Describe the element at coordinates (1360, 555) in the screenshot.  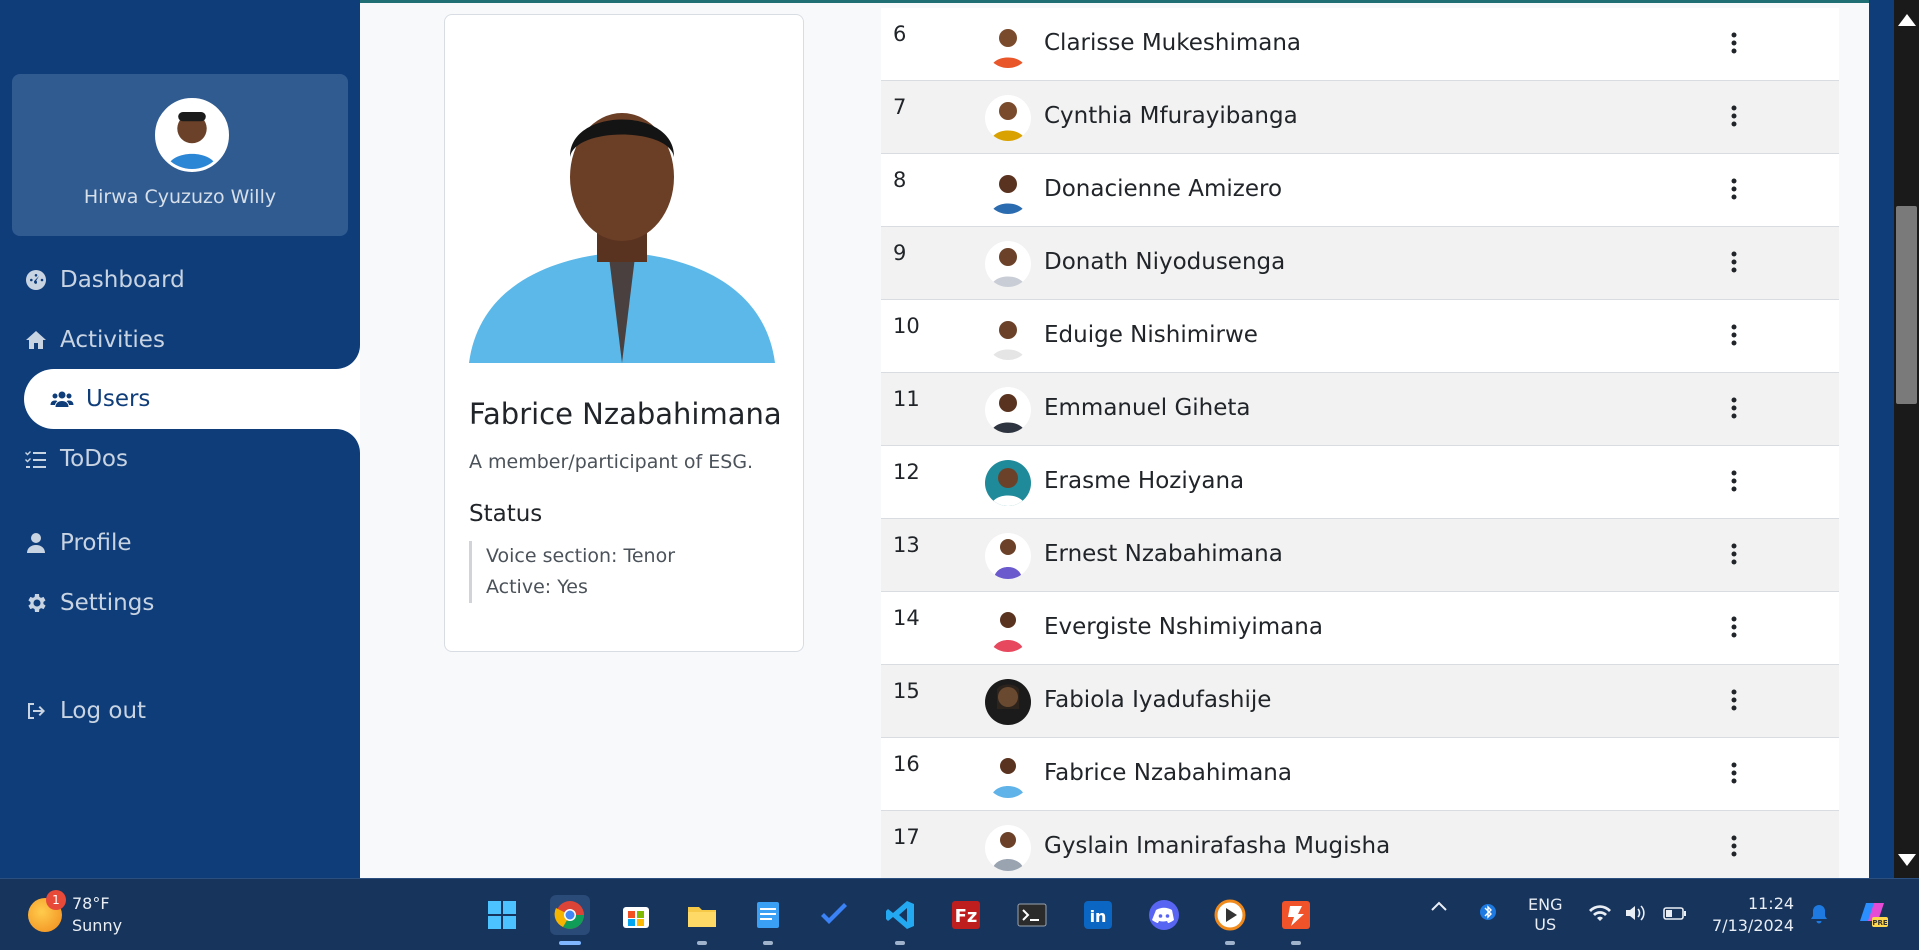
I see `table-row: 13 Ernest Nzabahimana` at that location.